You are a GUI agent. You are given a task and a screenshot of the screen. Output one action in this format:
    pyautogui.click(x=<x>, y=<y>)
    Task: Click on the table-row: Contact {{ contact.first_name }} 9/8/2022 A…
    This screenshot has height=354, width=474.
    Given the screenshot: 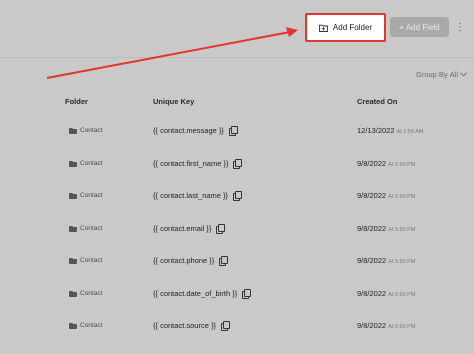 What is the action you would take?
    pyautogui.click(x=237, y=165)
    